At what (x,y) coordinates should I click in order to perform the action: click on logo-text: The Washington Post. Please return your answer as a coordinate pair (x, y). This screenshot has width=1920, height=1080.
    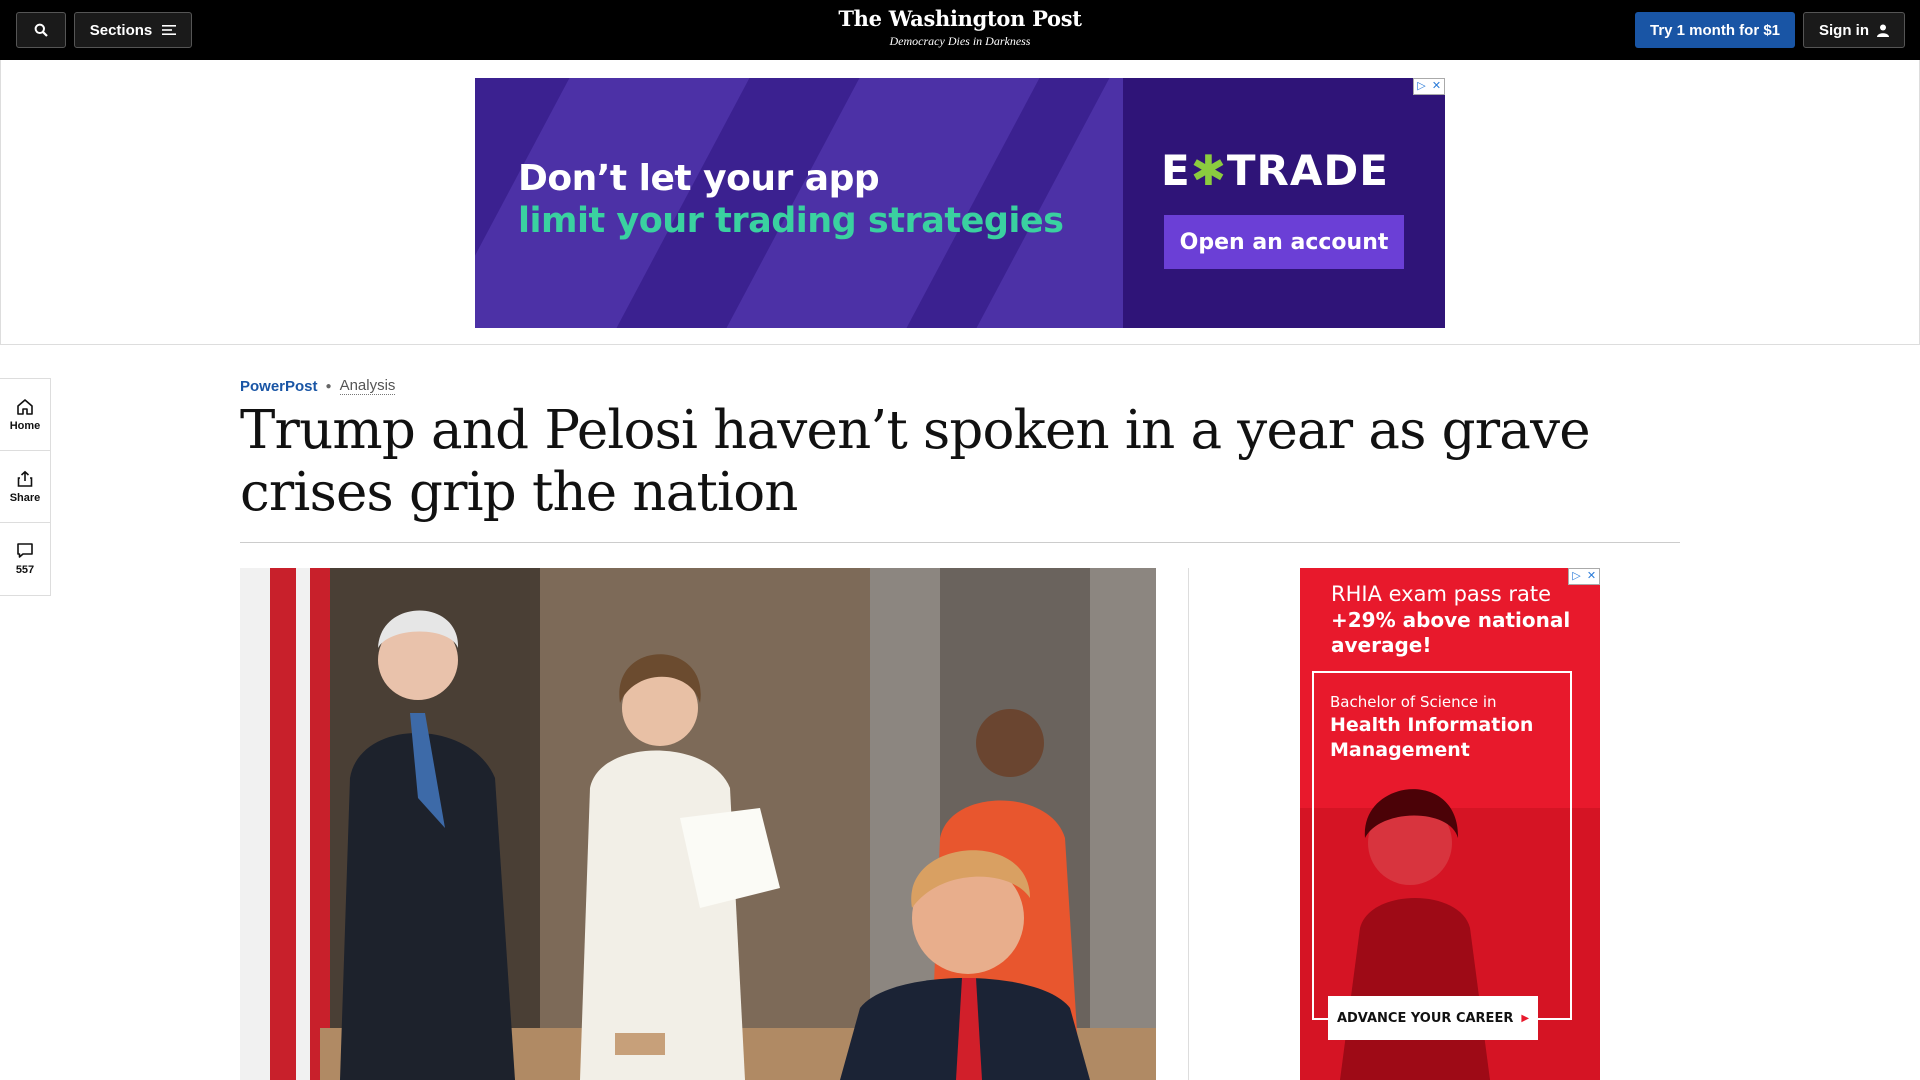
    Looking at the image, I should click on (960, 18).